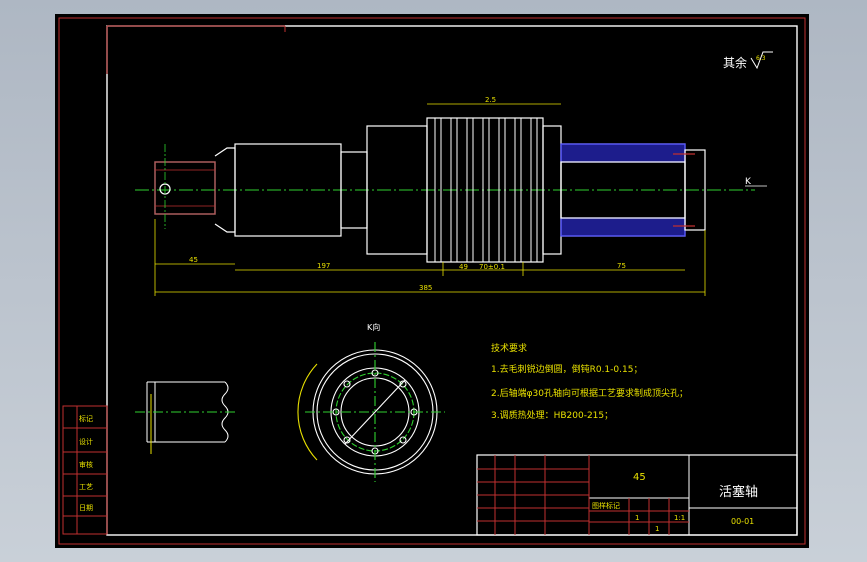 This screenshot has height=562, width=867. Describe the element at coordinates (371, 402) in the screenshot. I see `section-k-view: K向` at that location.